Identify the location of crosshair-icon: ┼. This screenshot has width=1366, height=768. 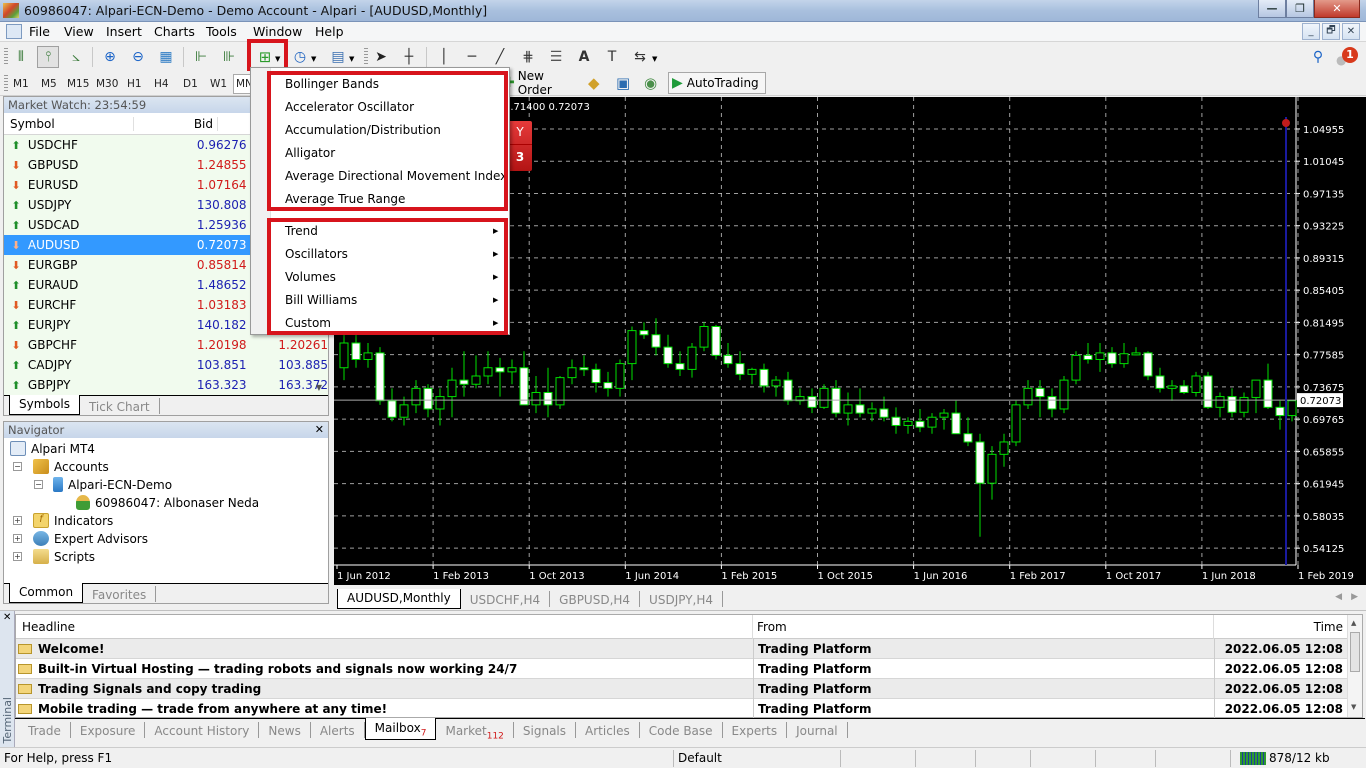
(409, 57).